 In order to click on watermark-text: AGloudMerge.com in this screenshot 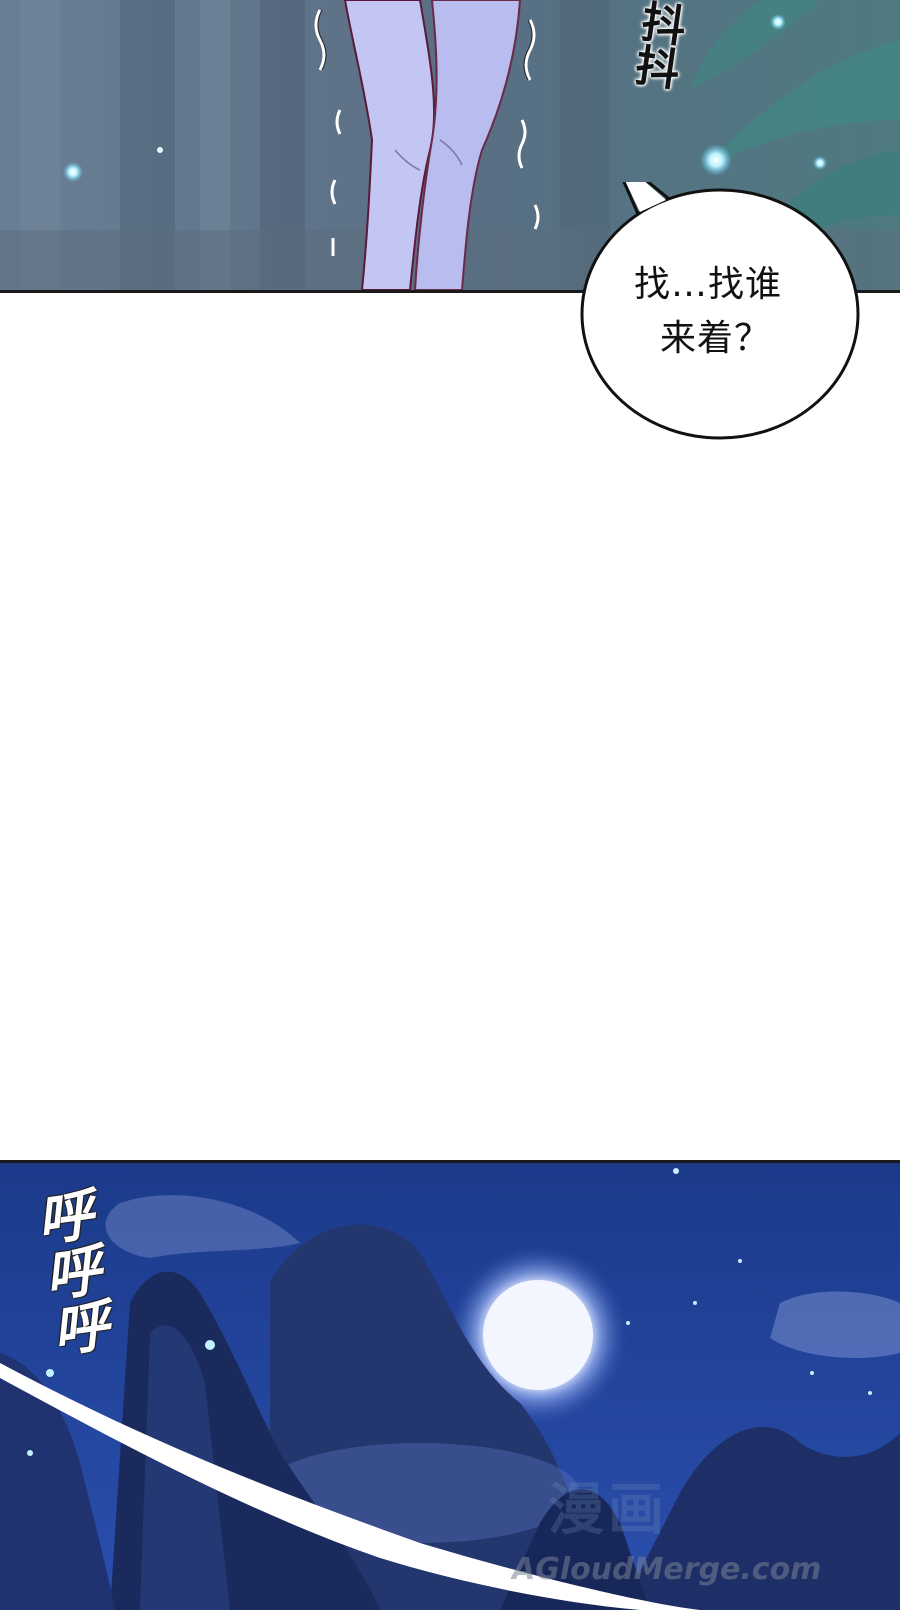, I will do `click(667, 1569)`.